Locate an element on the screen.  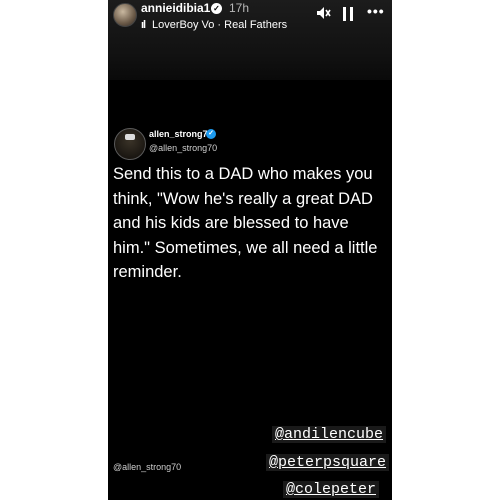
music-track-label: LoverBoy Vo · Real Fathers is located at coordinates (219, 25).